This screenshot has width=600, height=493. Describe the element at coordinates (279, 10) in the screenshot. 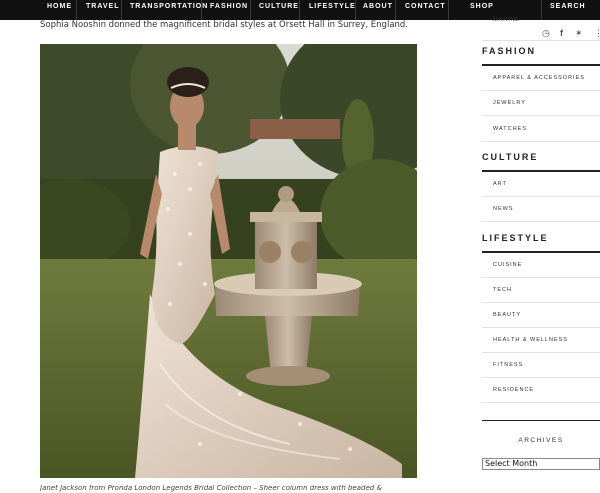

I see `nav-culture: CULTURE` at that location.